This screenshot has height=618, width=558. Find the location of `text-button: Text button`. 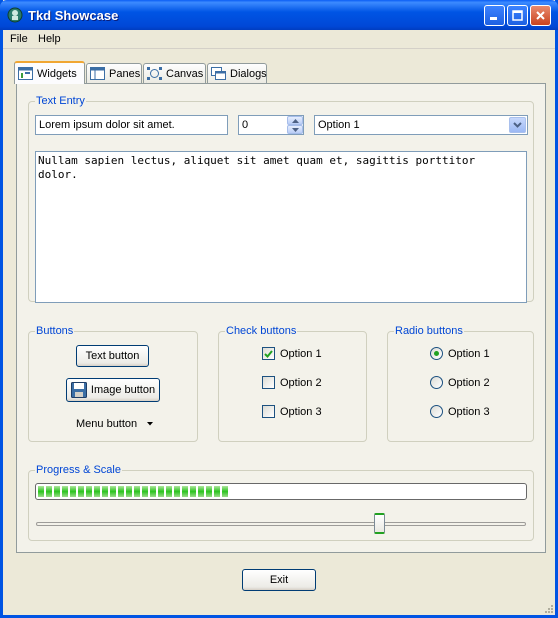

text-button: Text button is located at coordinates (112, 356).